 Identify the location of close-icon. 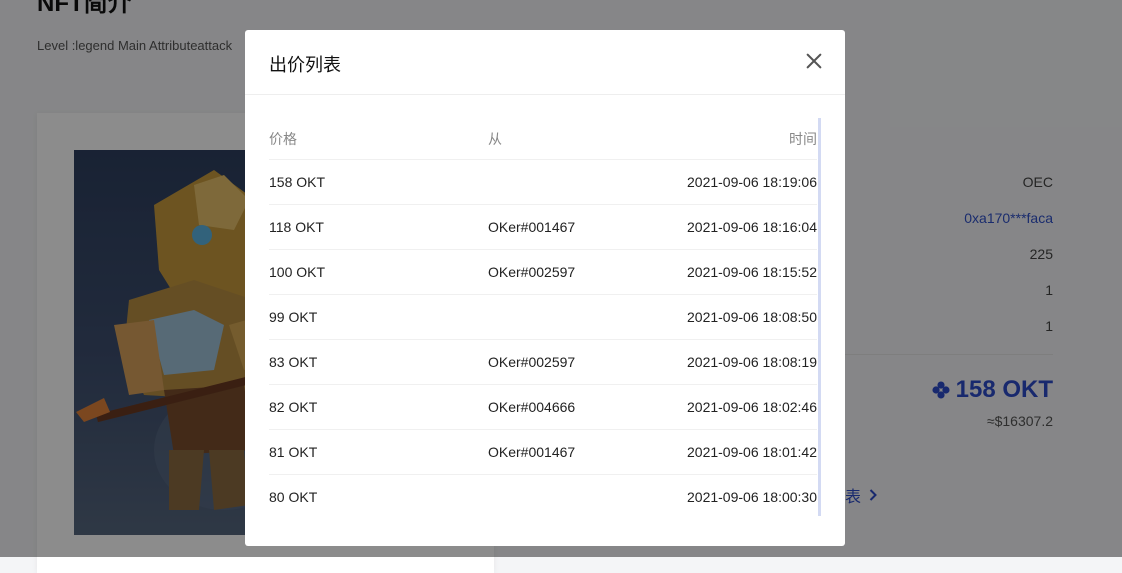
(814, 61).